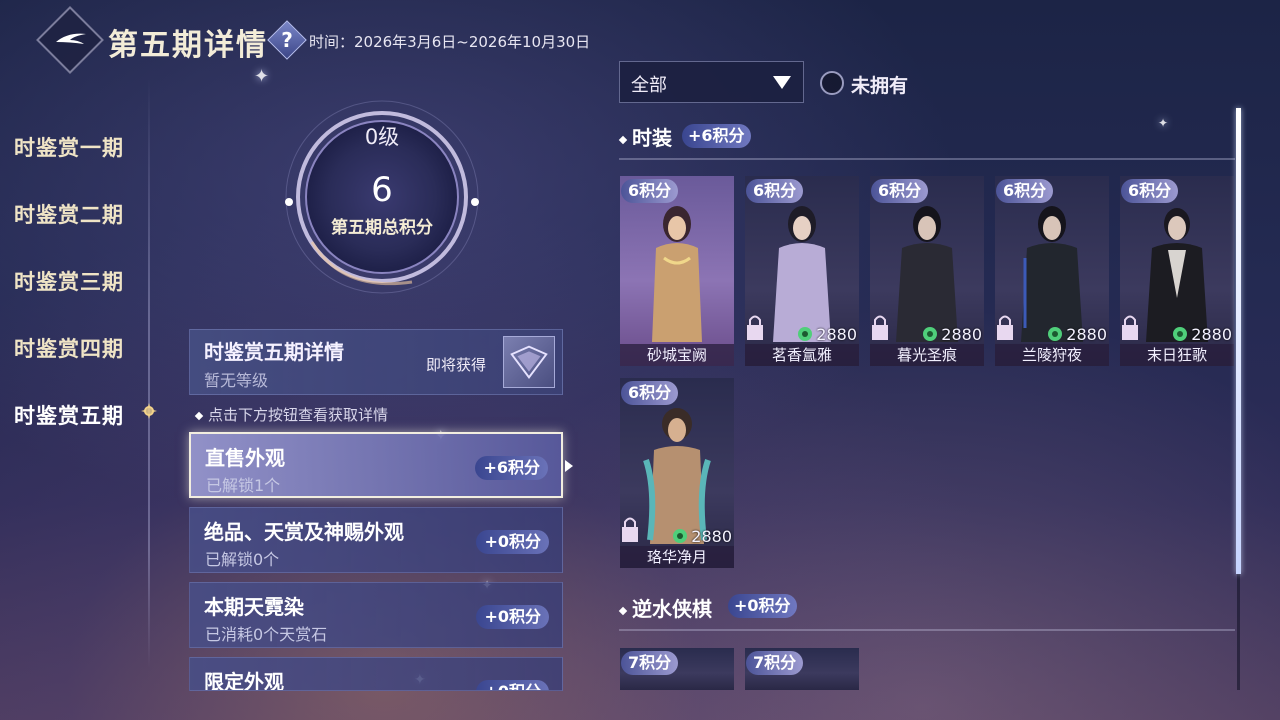 The height and width of the screenshot is (720, 1280). What do you see at coordinates (69, 214) in the screenshot?
I see `nav-item-period-2: 时鉴赏二期` at bounding box center [69, 214].